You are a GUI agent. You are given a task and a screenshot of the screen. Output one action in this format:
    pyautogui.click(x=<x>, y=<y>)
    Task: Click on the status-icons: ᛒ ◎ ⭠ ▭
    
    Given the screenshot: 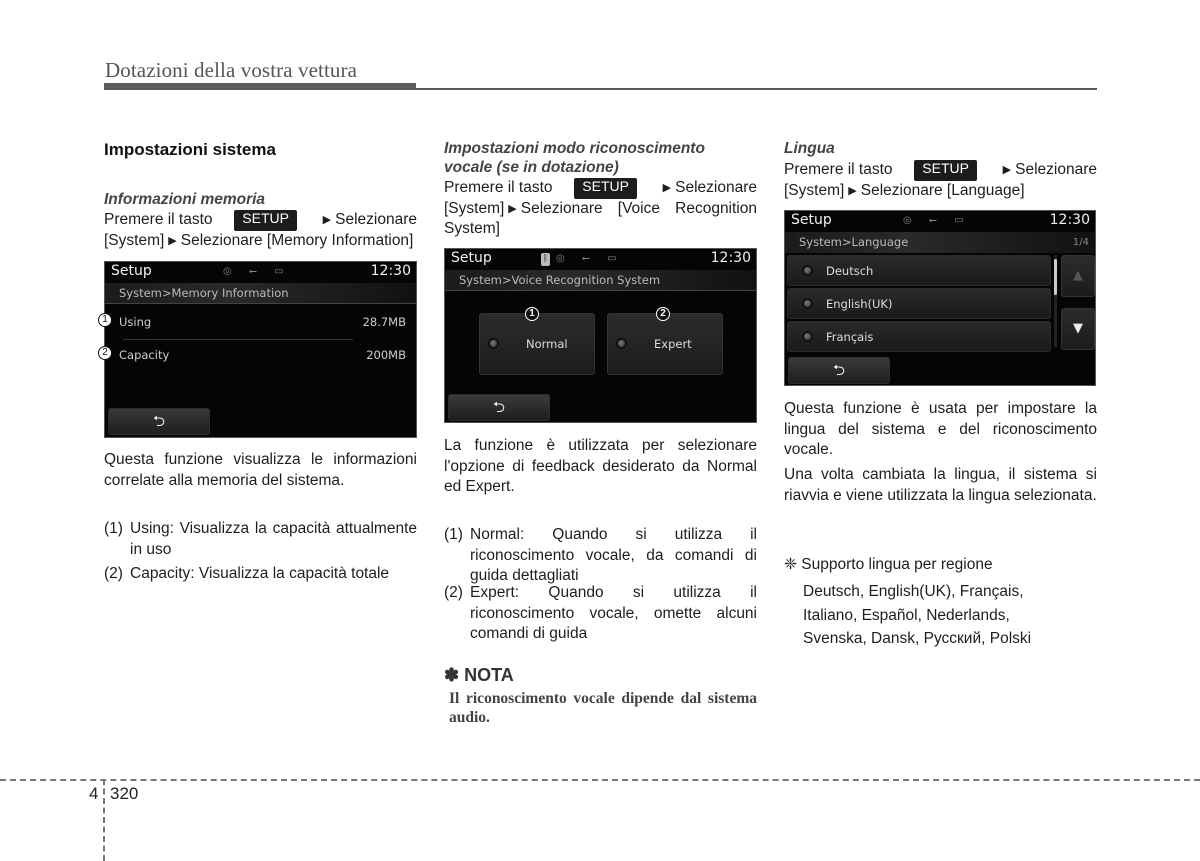 What is the action you would take?
    pyautogui.click(x=582, y=259)
    